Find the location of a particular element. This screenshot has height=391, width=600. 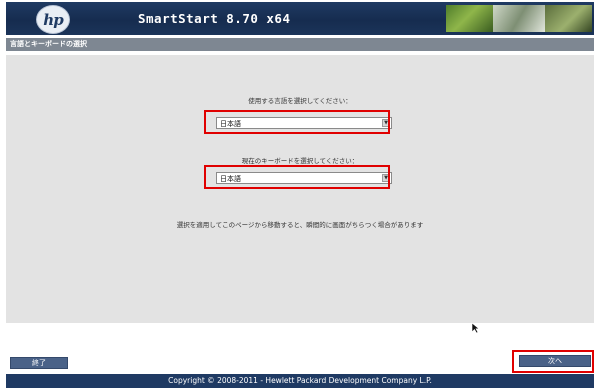

language-select-highlight is located at coordinates (297, 122).